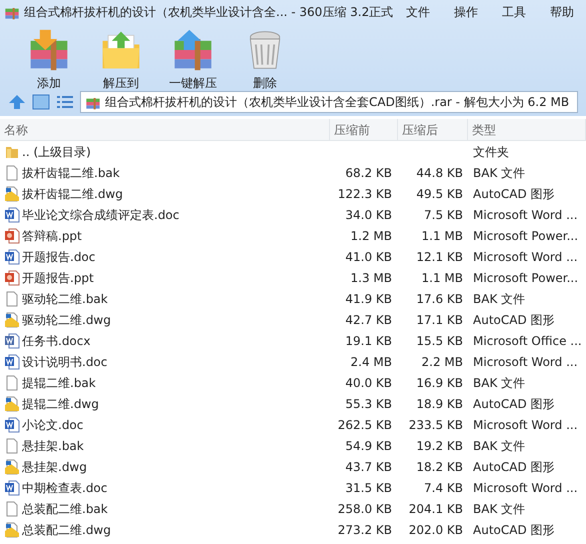 This screenshot has height=544, width=586. I want to click on file-name: 开题报告.ppt, so click(58, 278).